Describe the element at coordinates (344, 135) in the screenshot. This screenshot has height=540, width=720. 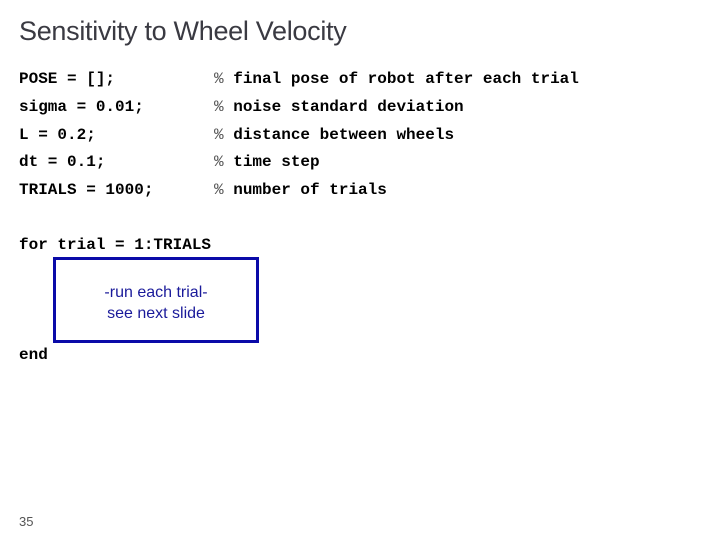
I see `comment-text: distance between wheels` at that location.